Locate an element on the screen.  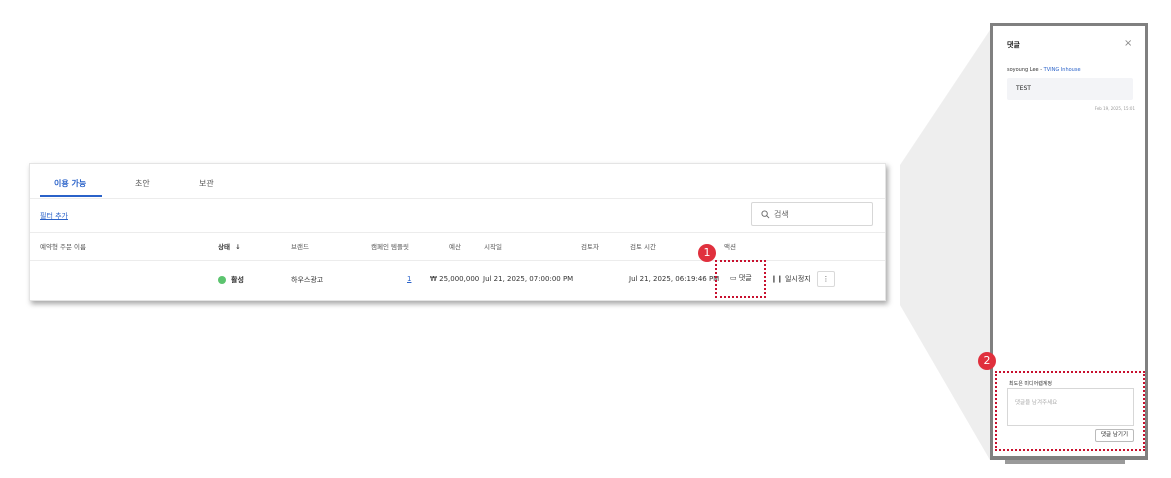
active-tab-indicator is located at coordinates (71, 196).